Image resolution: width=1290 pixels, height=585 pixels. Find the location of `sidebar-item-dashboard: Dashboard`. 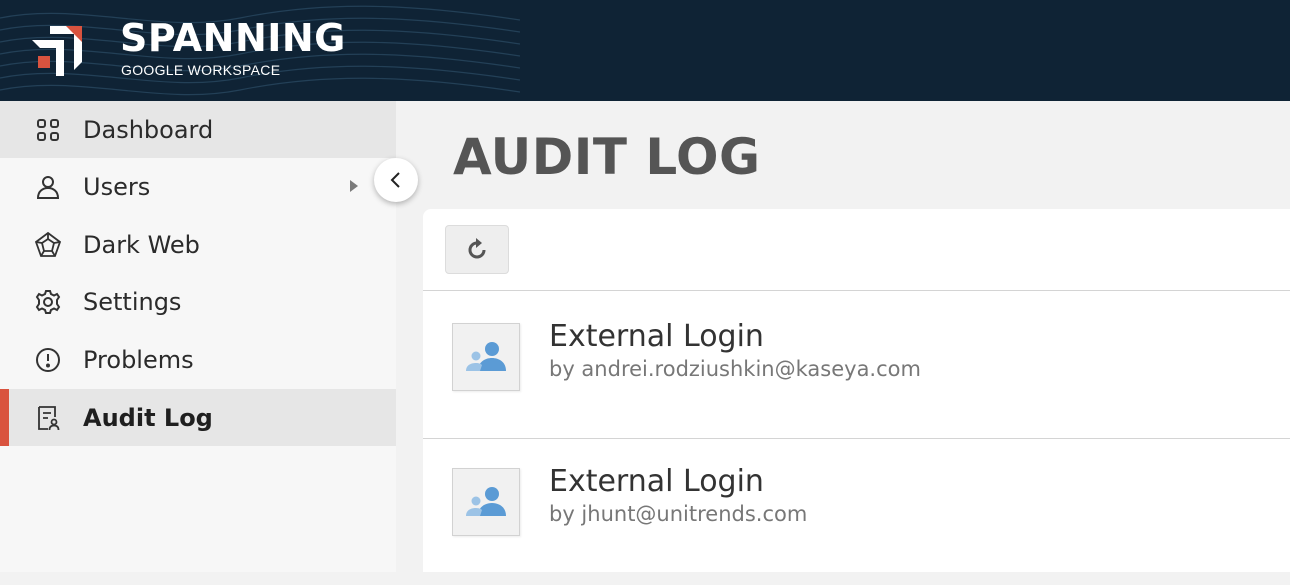

sidebar-item-dashboard: Dashboard is located at coordinates (198, 129).